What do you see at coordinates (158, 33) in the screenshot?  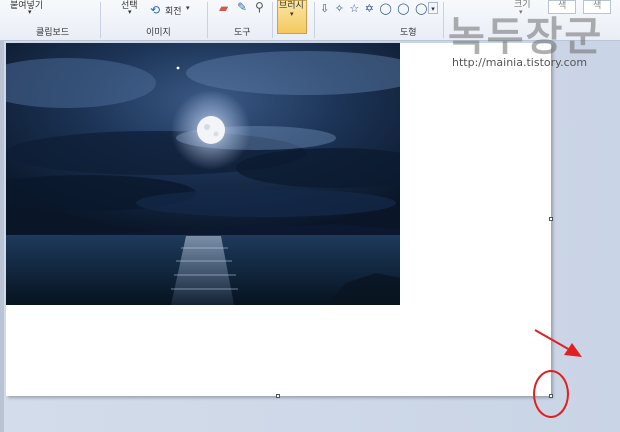 I see `group-label-image: 이미지` at bounding box center [158, 33].